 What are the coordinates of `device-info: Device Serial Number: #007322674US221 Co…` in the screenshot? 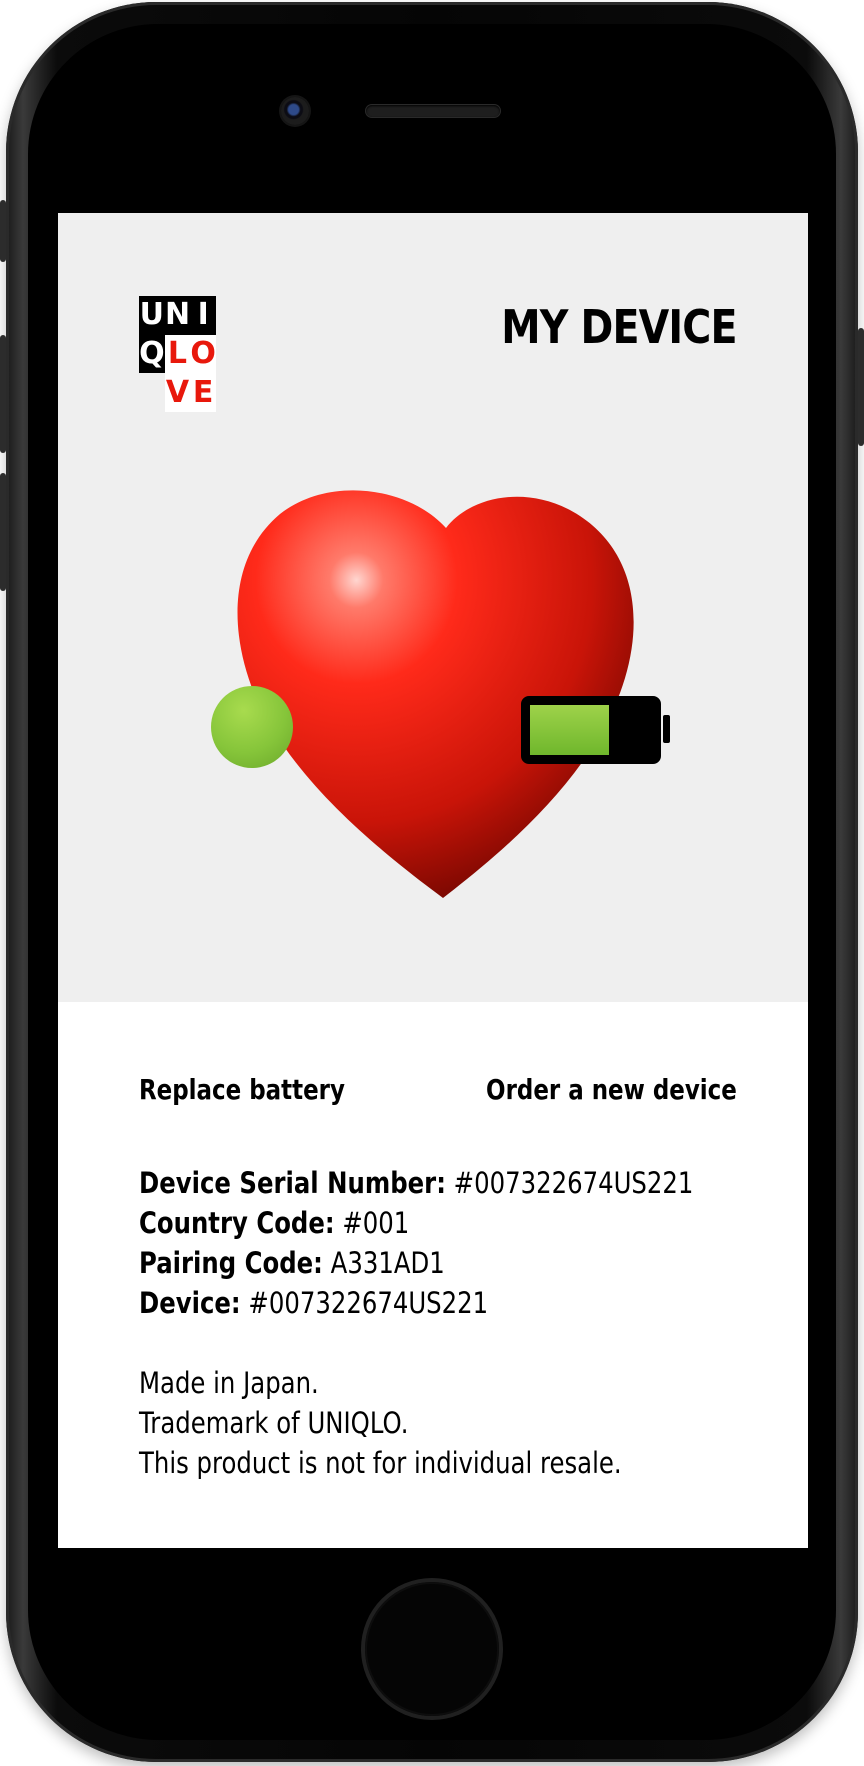 It's located at (416, 1323).